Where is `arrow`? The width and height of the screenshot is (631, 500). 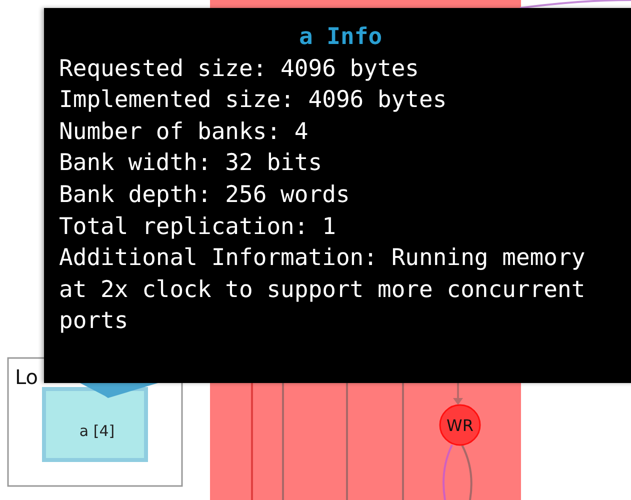
arrow is located at coordinates (458, 392).